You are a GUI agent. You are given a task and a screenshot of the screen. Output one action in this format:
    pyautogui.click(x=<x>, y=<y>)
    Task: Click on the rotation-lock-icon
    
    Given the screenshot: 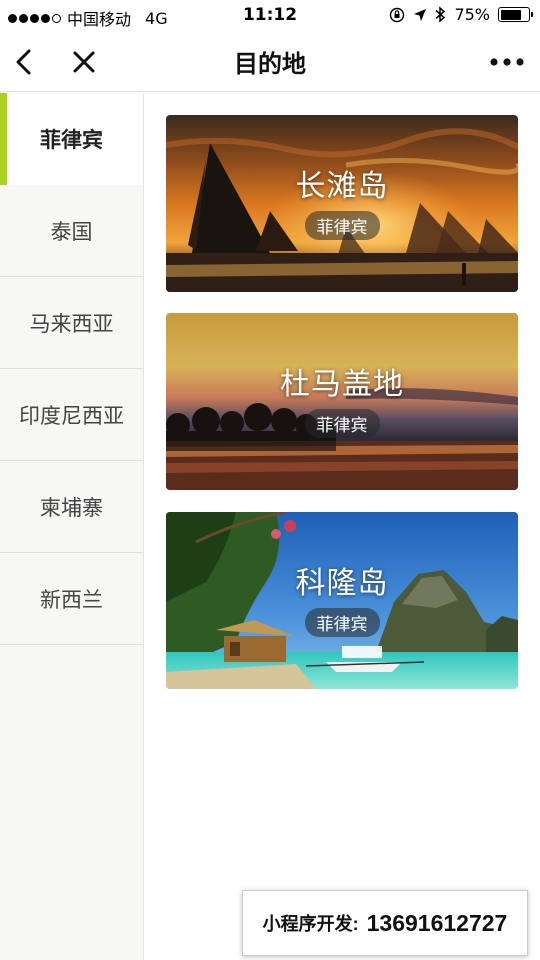 What is the action you would take?
    pyautogui.click(x=397, y=14)
    